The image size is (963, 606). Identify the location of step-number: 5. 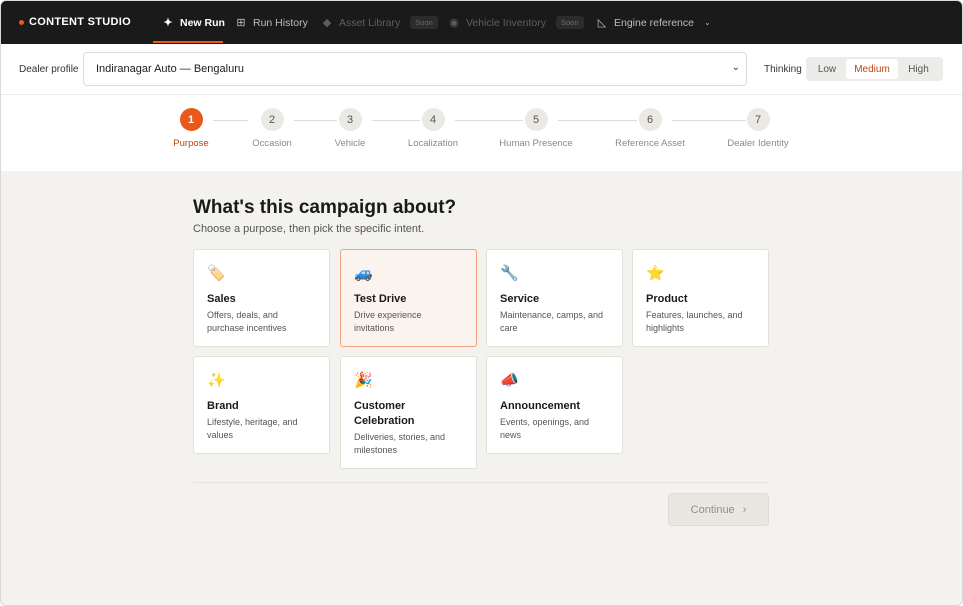
(536, 119).